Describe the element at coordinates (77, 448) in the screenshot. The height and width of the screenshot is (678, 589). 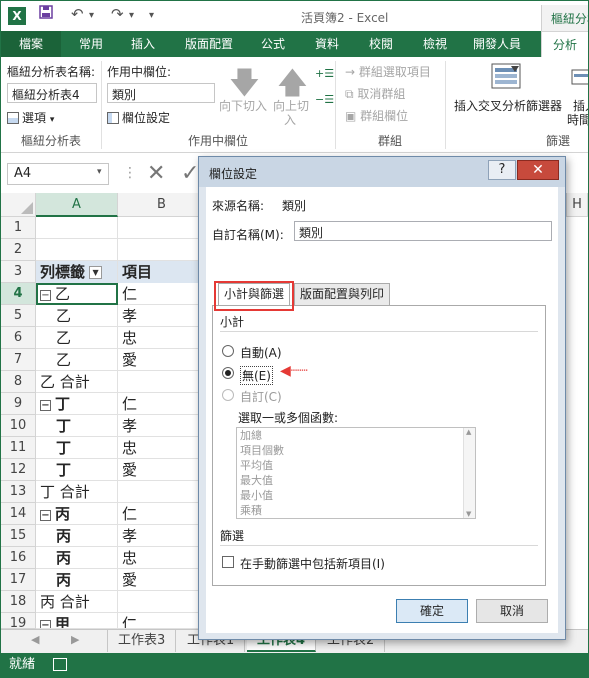
I see `cell-a11: 丁` at that location.